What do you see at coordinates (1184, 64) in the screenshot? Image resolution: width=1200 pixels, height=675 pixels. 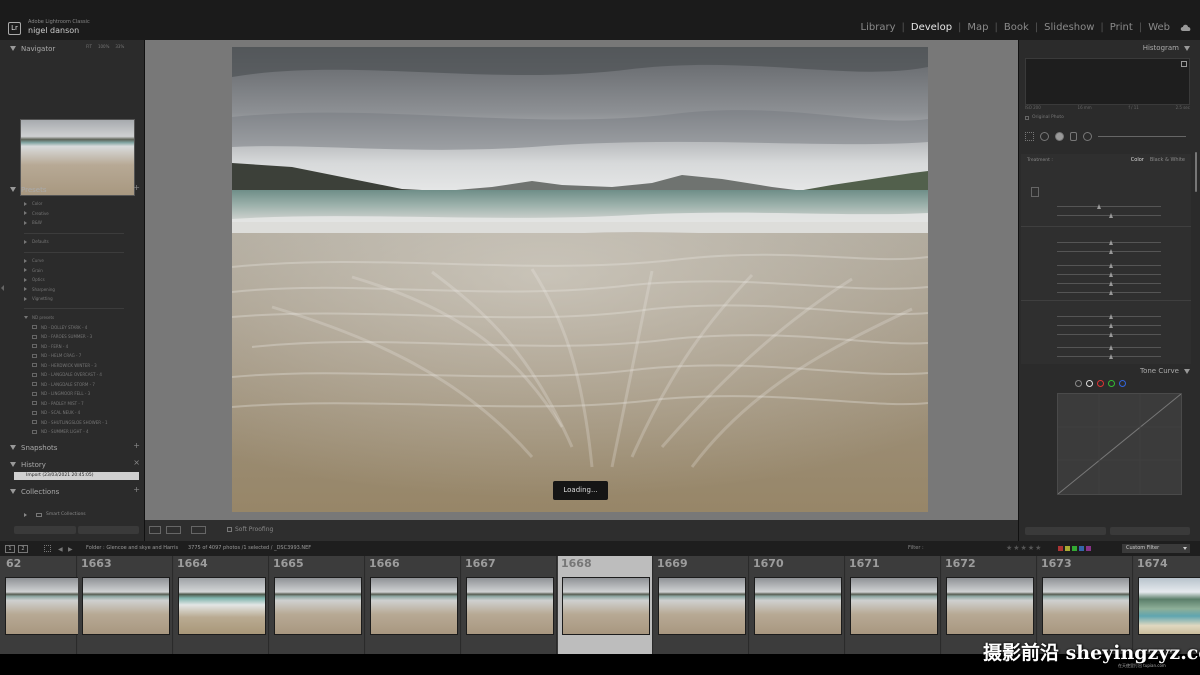 I see `highlight-clipping-icon` at bounding box center [1184, 64].